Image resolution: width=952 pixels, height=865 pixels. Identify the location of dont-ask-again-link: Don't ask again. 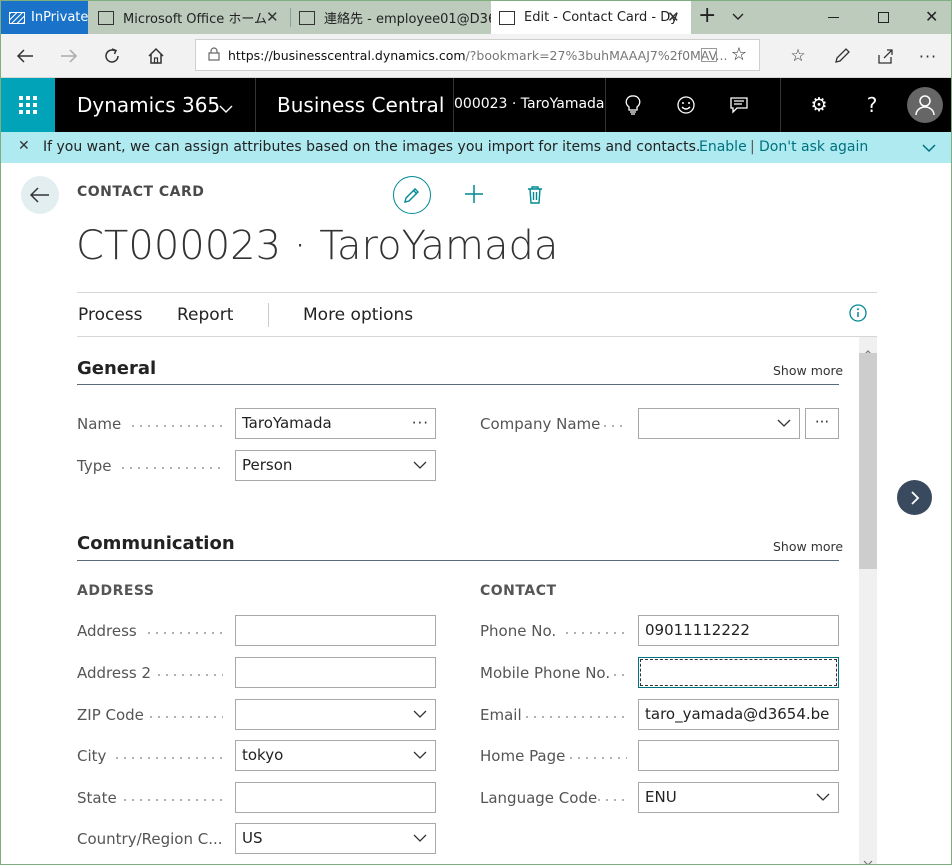
(813, 147).